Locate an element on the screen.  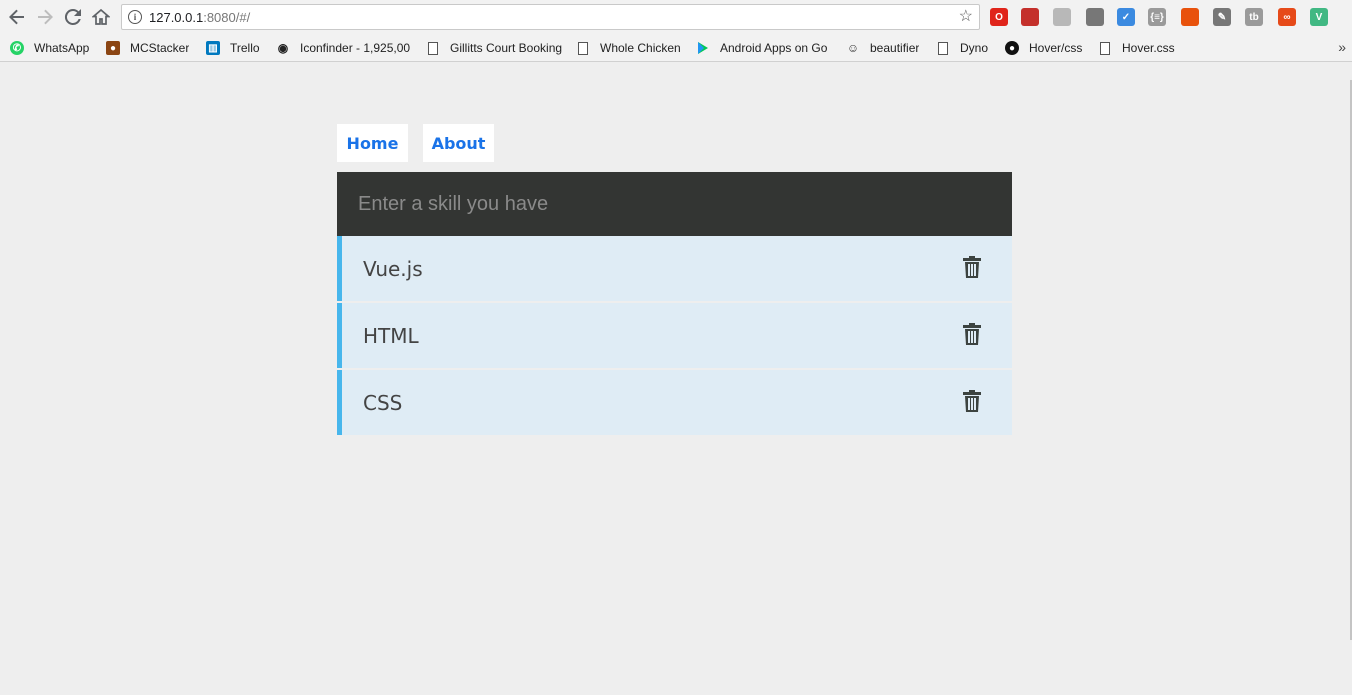
bookmark-whole-chicken: Whole Chicken is located at coordinates (628, 48).